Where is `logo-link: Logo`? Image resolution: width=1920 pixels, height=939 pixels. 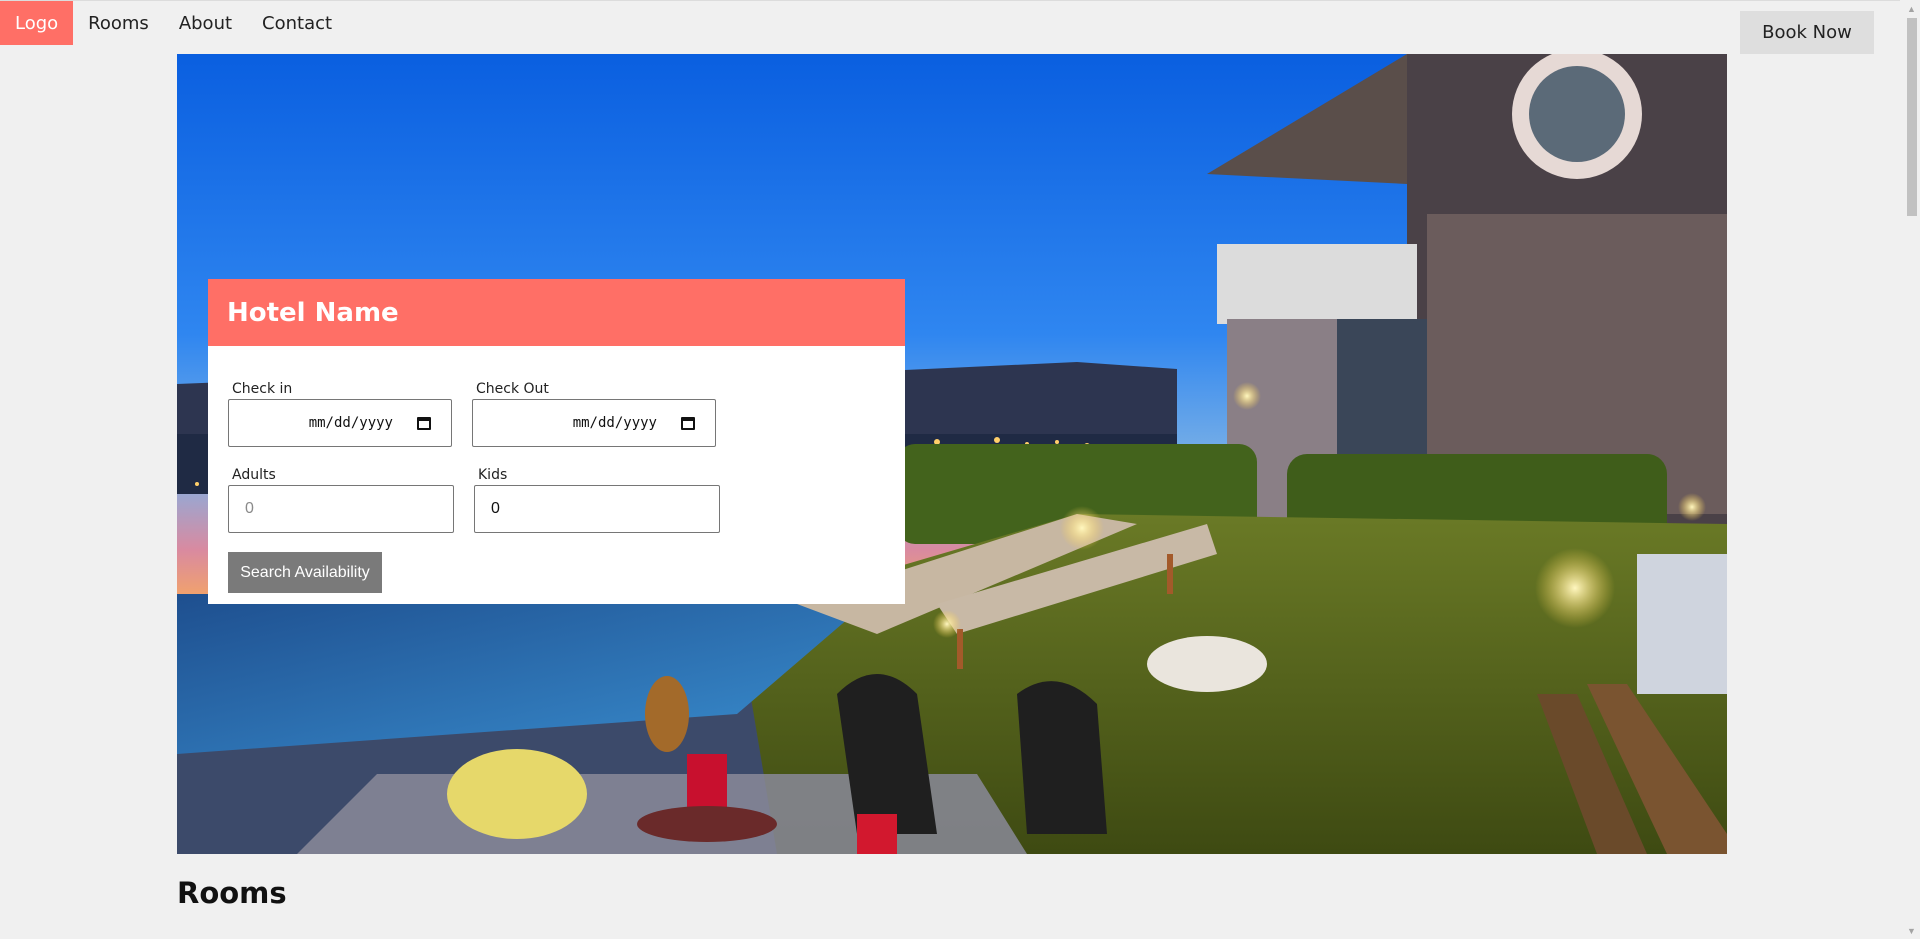
logo-link: Logo is located at coordinates (37, 23).